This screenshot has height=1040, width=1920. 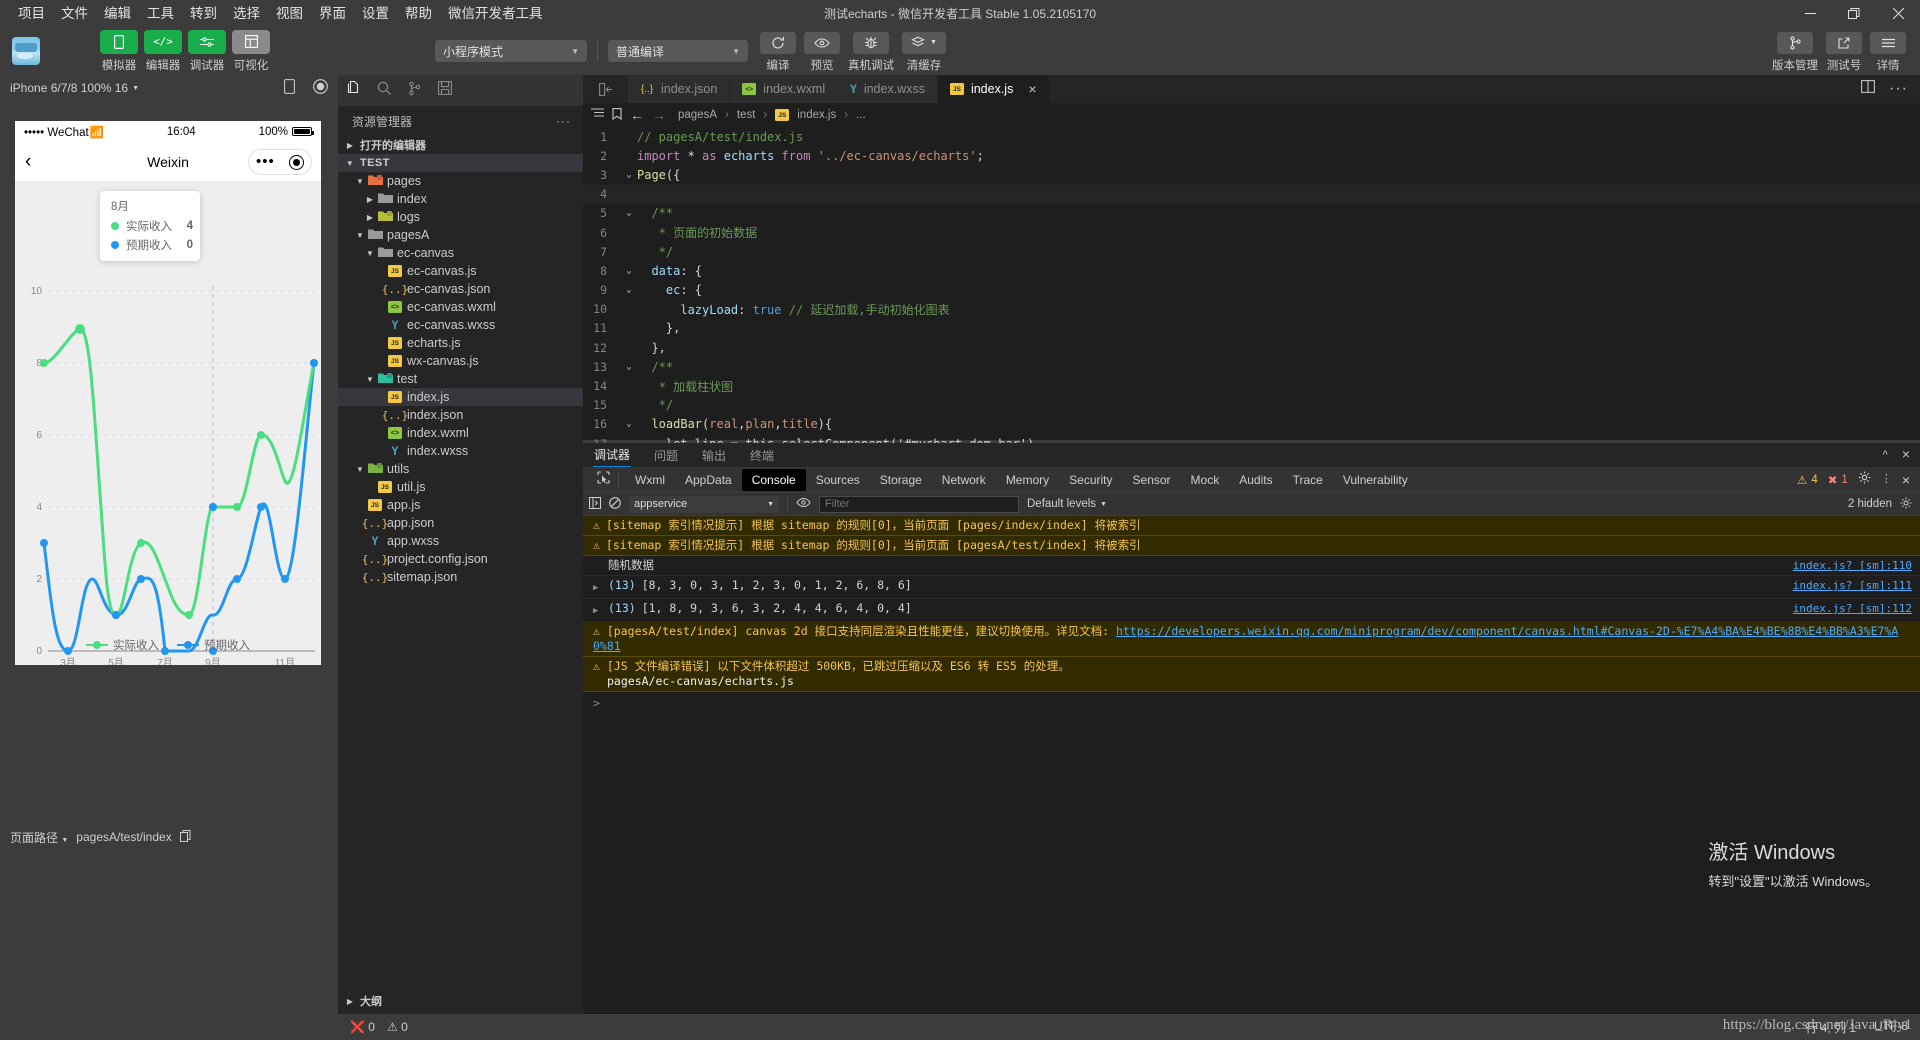 What do you see at coordinates (460, 433) in the screenshot?
I see `tree-item-index-wxml: <> index.wxml` at bounding box center [460, 433].